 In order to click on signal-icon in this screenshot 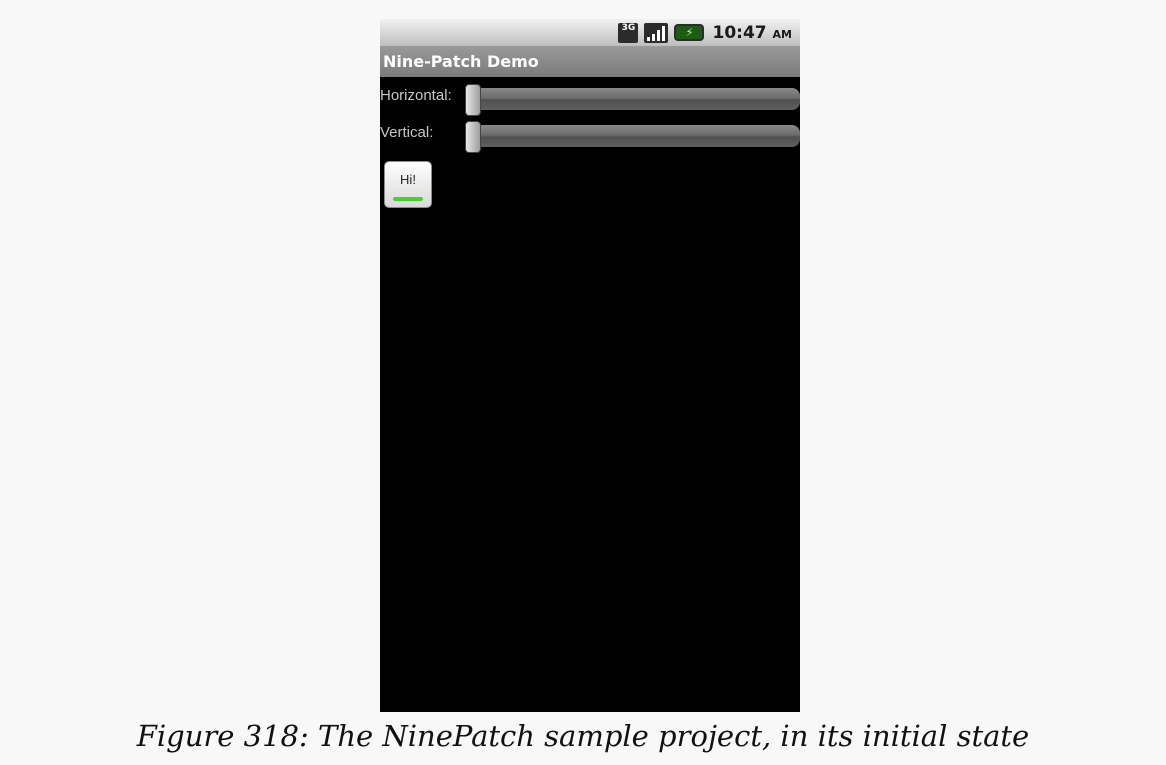, I will do `click(656, 32)`.